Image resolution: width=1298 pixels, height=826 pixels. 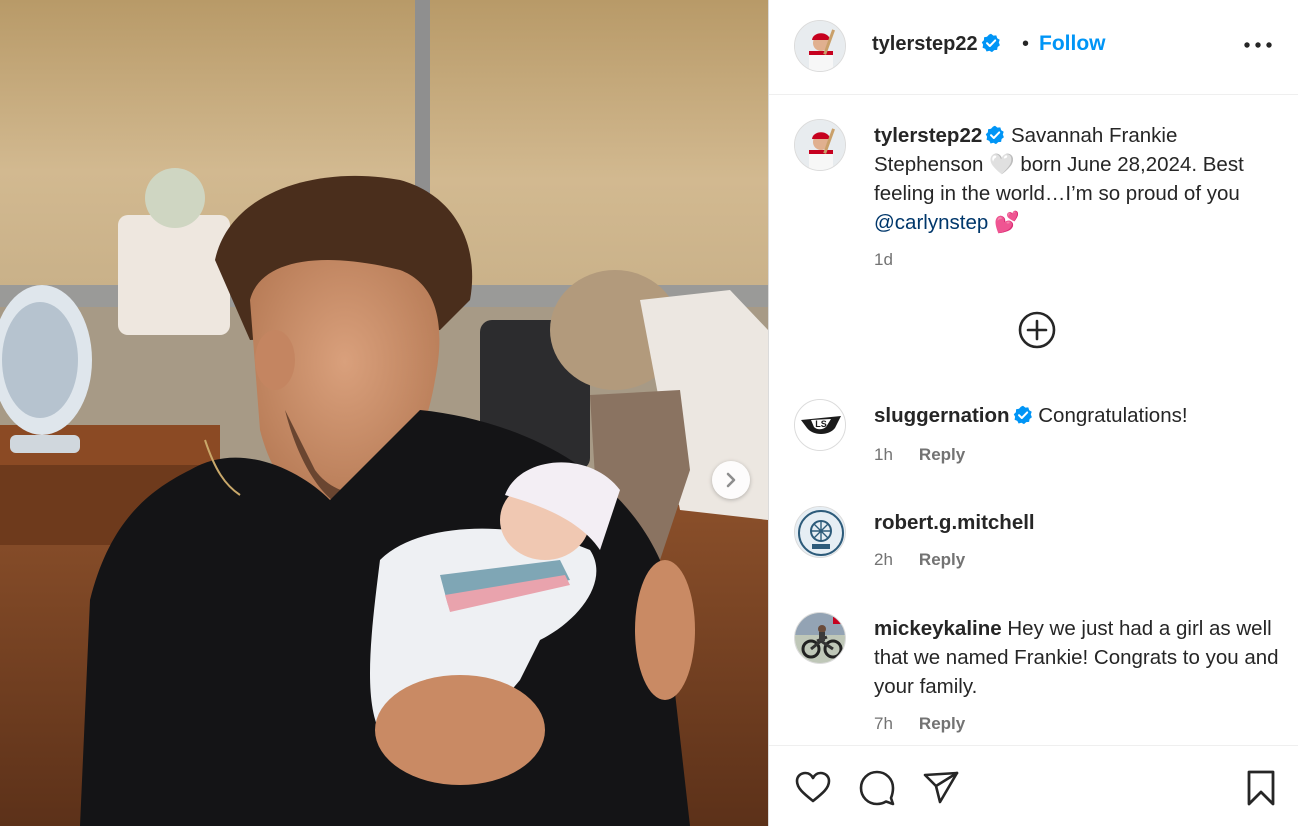 I want to click on follow-button: Follow, so click(x=1072, y=44).